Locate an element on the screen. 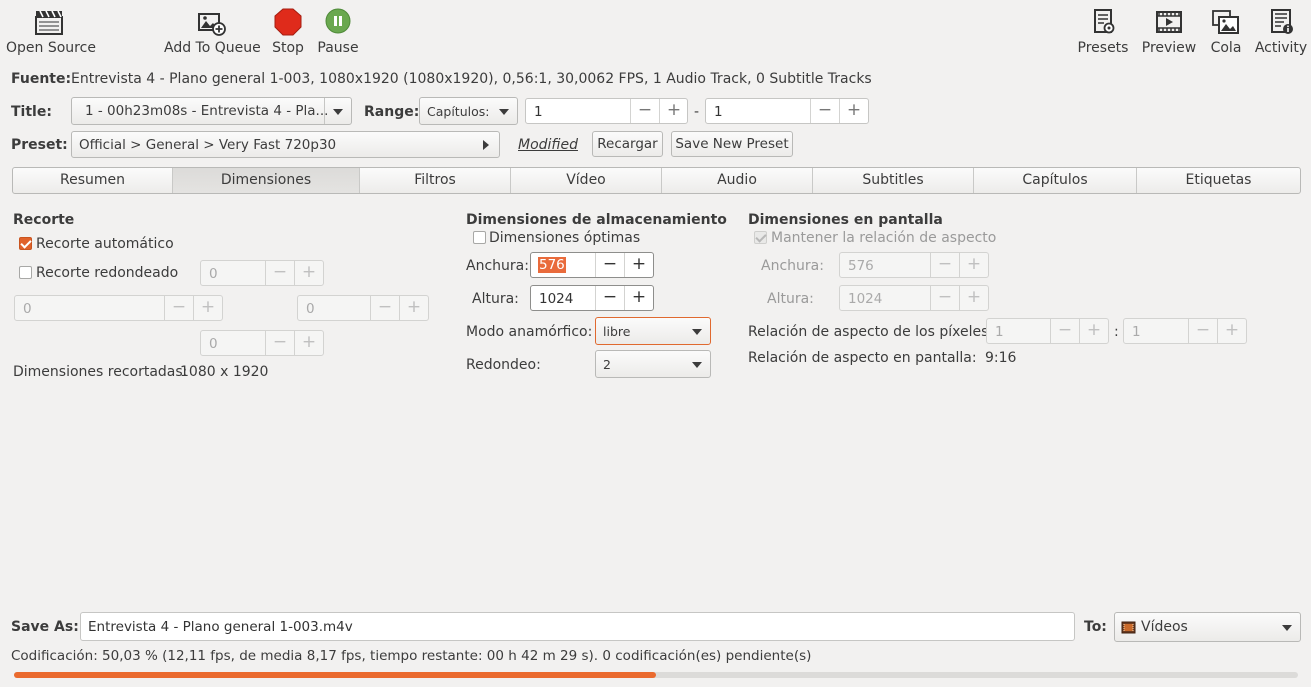 The height and width of the screenshot is (687, 1311). crop-left-spinner: 0 − + is located at coordinates (118, 308).